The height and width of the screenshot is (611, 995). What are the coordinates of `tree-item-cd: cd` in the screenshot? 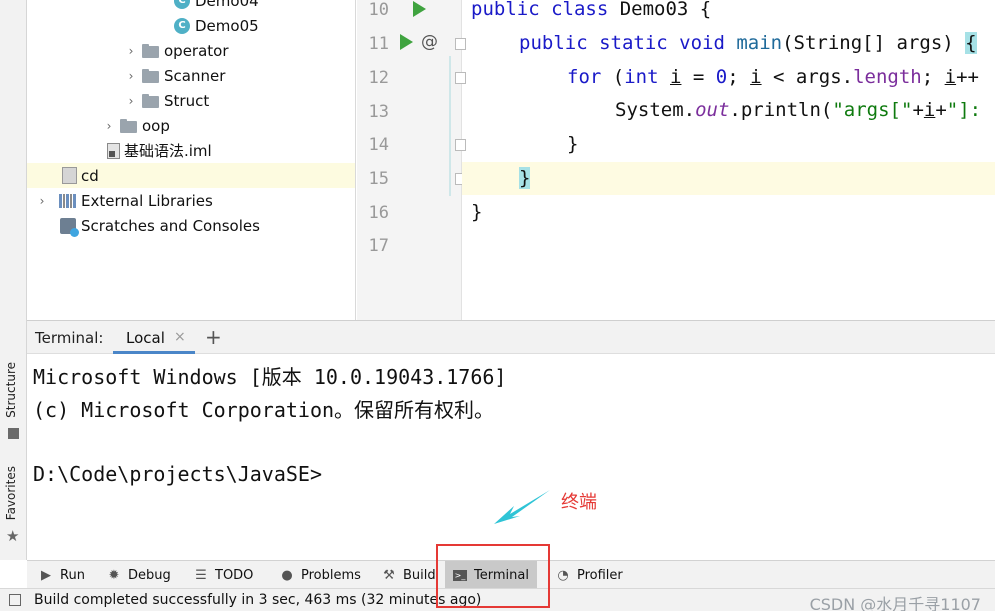 It's located at (191, 175).